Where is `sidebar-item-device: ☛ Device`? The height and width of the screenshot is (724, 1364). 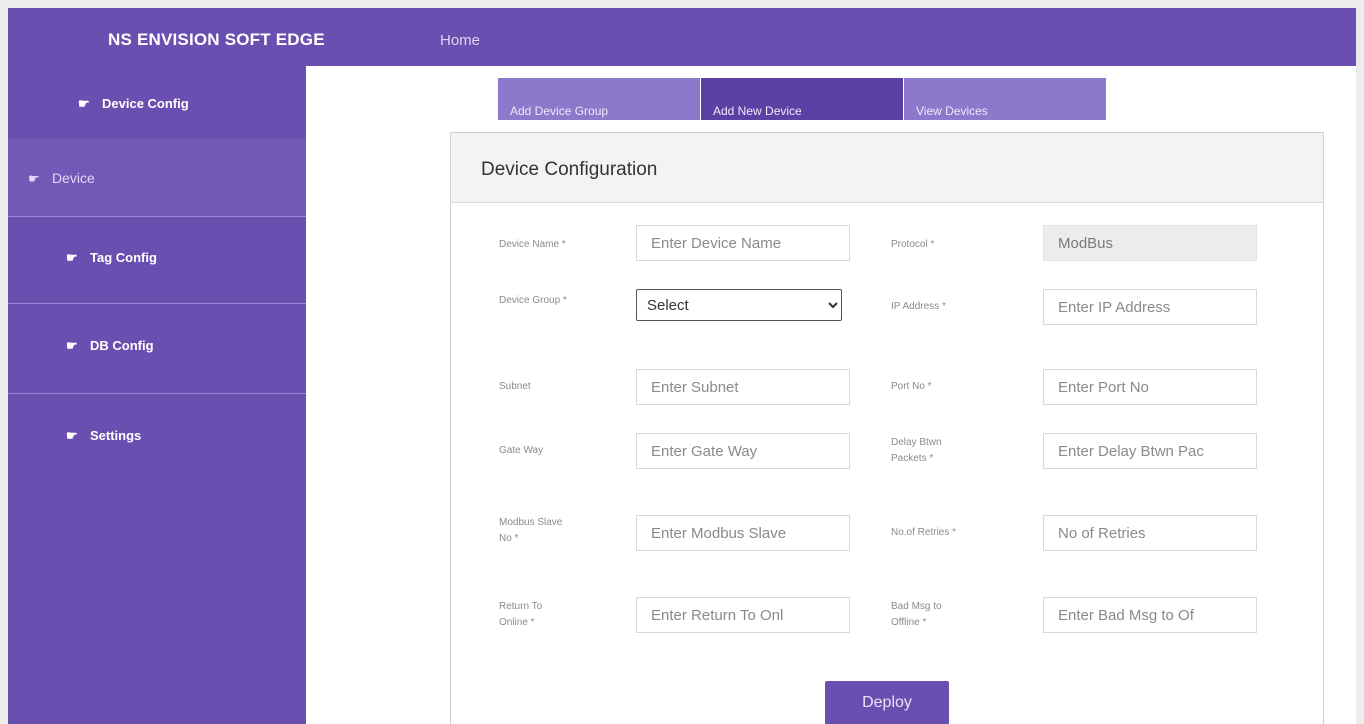
sidebar-item-device: ☛ Device is located at coordinates (157, 178).